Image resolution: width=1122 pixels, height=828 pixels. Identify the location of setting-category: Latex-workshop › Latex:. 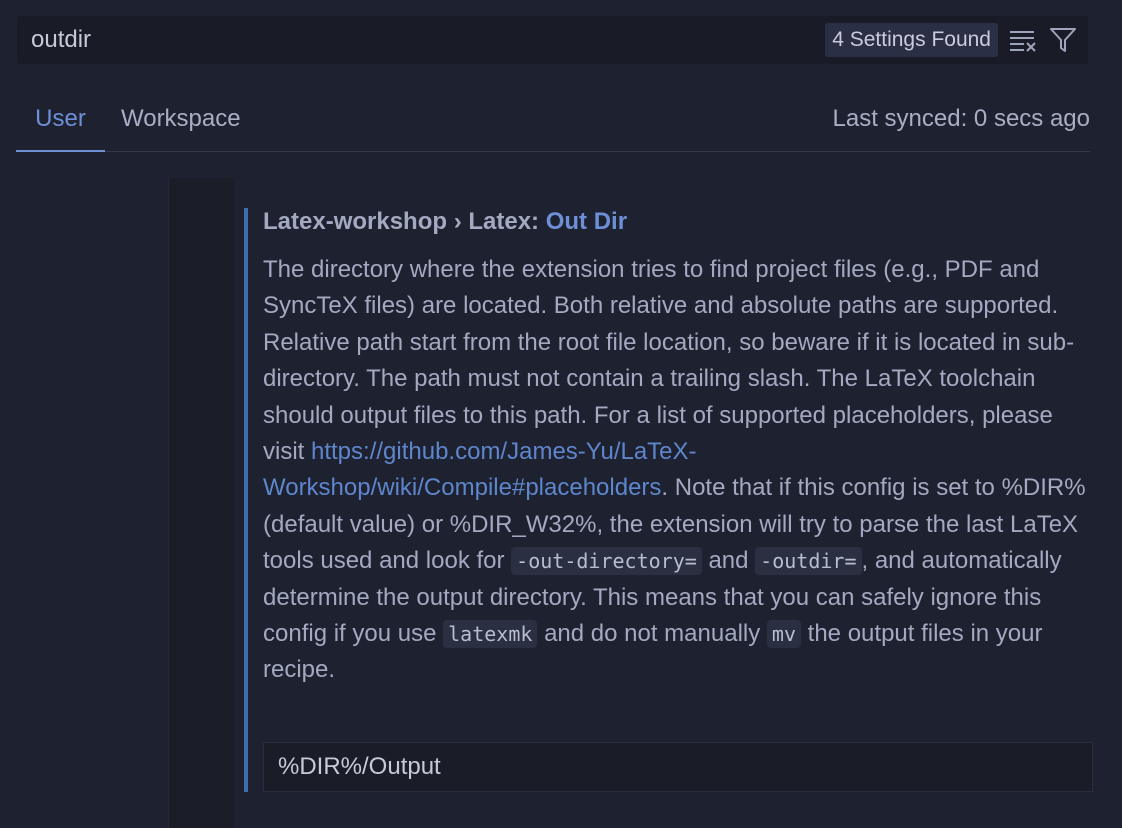
(404, 221).